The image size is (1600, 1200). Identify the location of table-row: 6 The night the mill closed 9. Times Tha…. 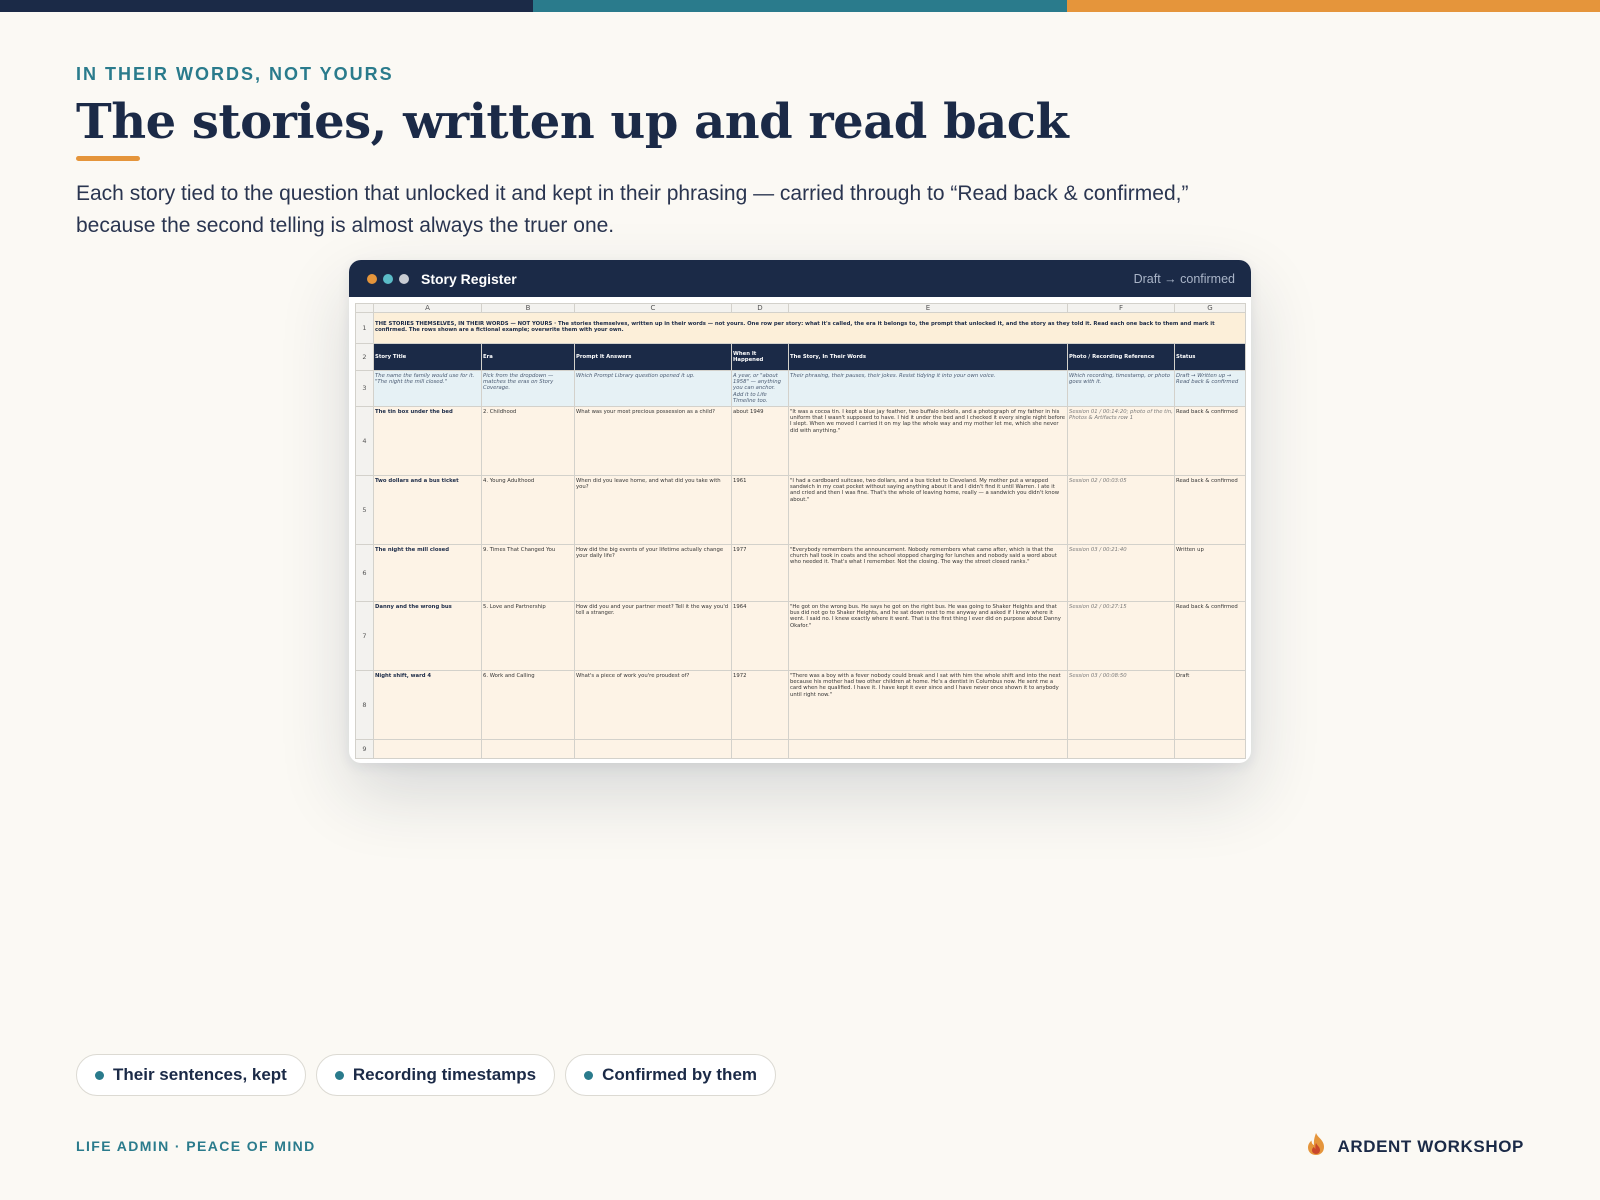
(800, 573).